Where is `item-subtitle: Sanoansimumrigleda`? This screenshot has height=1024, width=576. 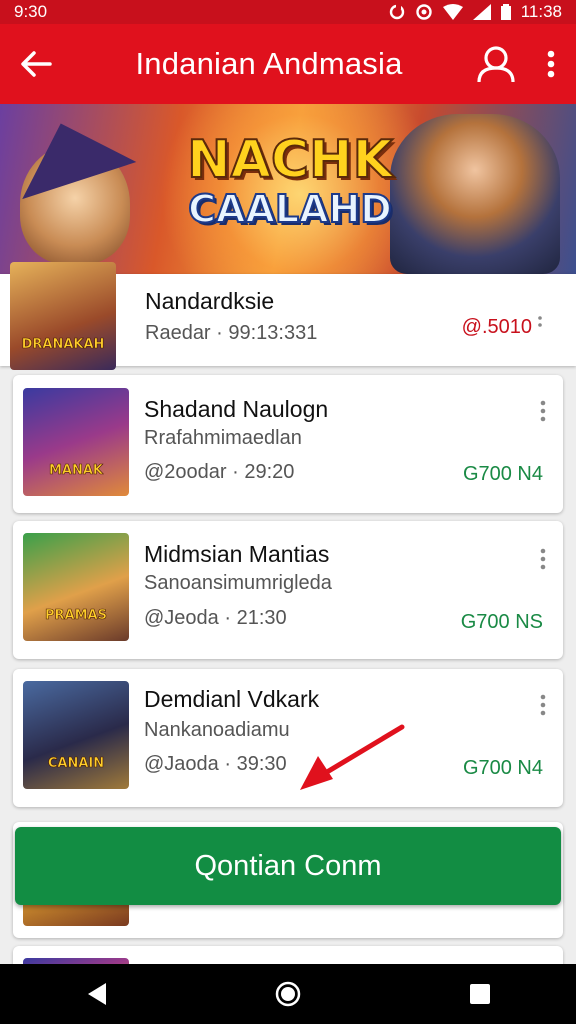
item-subtitle: Sanoansimumrigleda is located at coordinates (238, 583).